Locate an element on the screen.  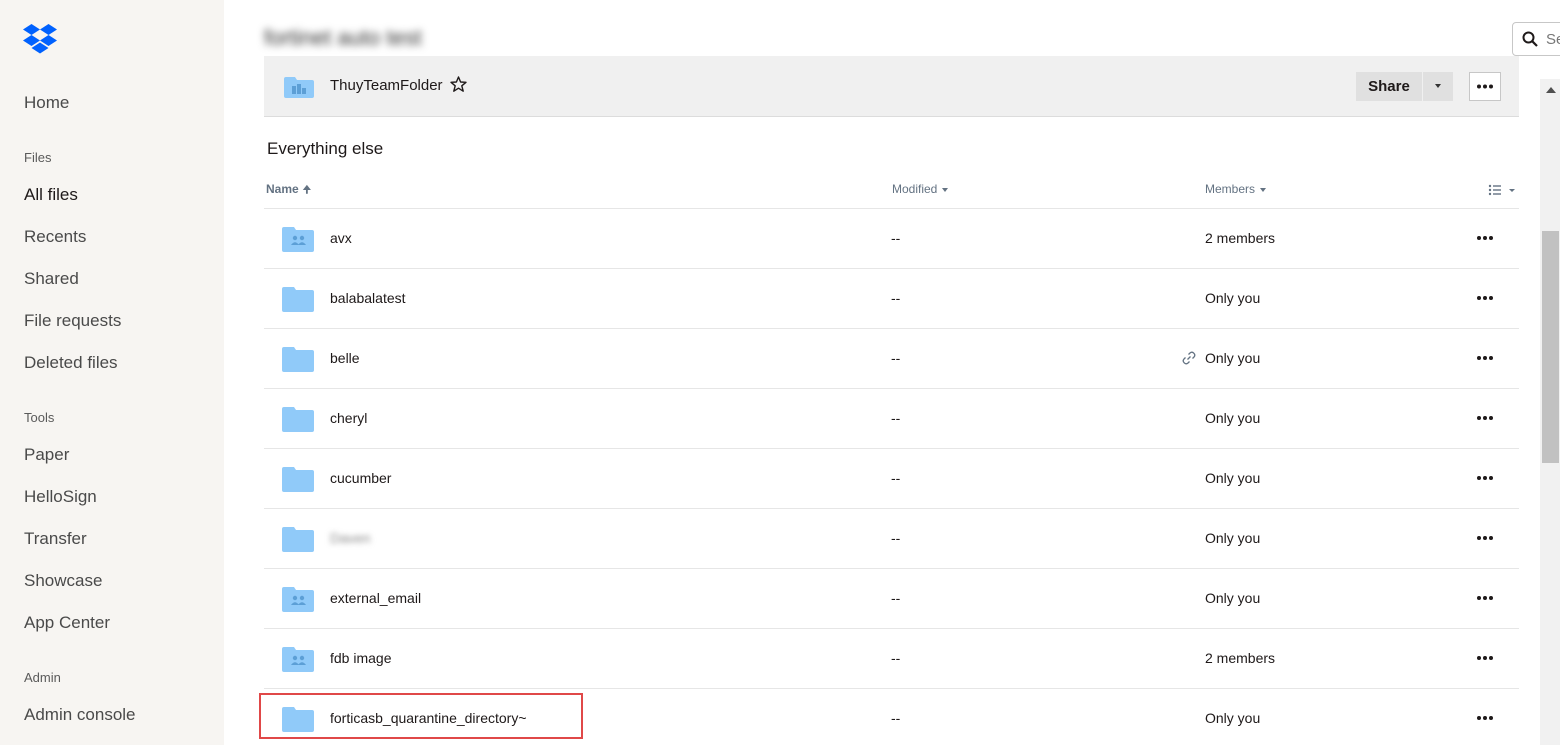
table-row: balabalatest -- Only you is located at coordinates (891, 299).